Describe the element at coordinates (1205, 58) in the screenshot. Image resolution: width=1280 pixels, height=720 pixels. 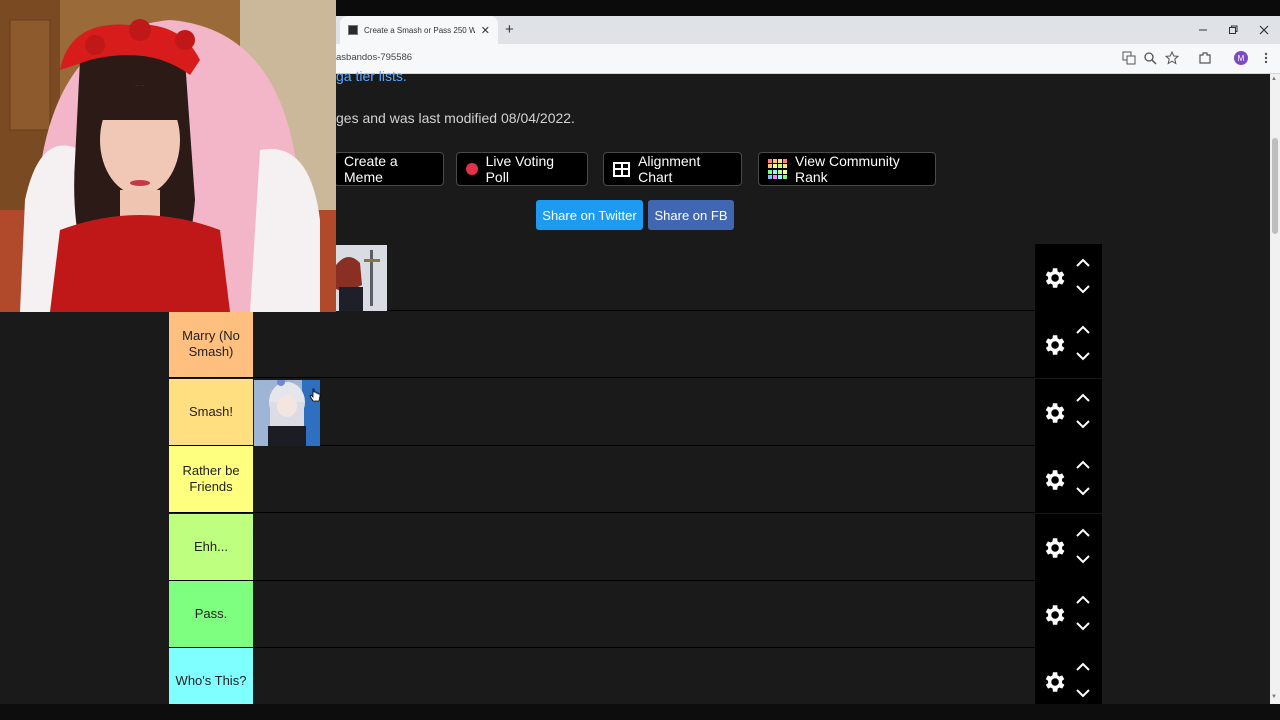
I see `extensions-icon` at that location.